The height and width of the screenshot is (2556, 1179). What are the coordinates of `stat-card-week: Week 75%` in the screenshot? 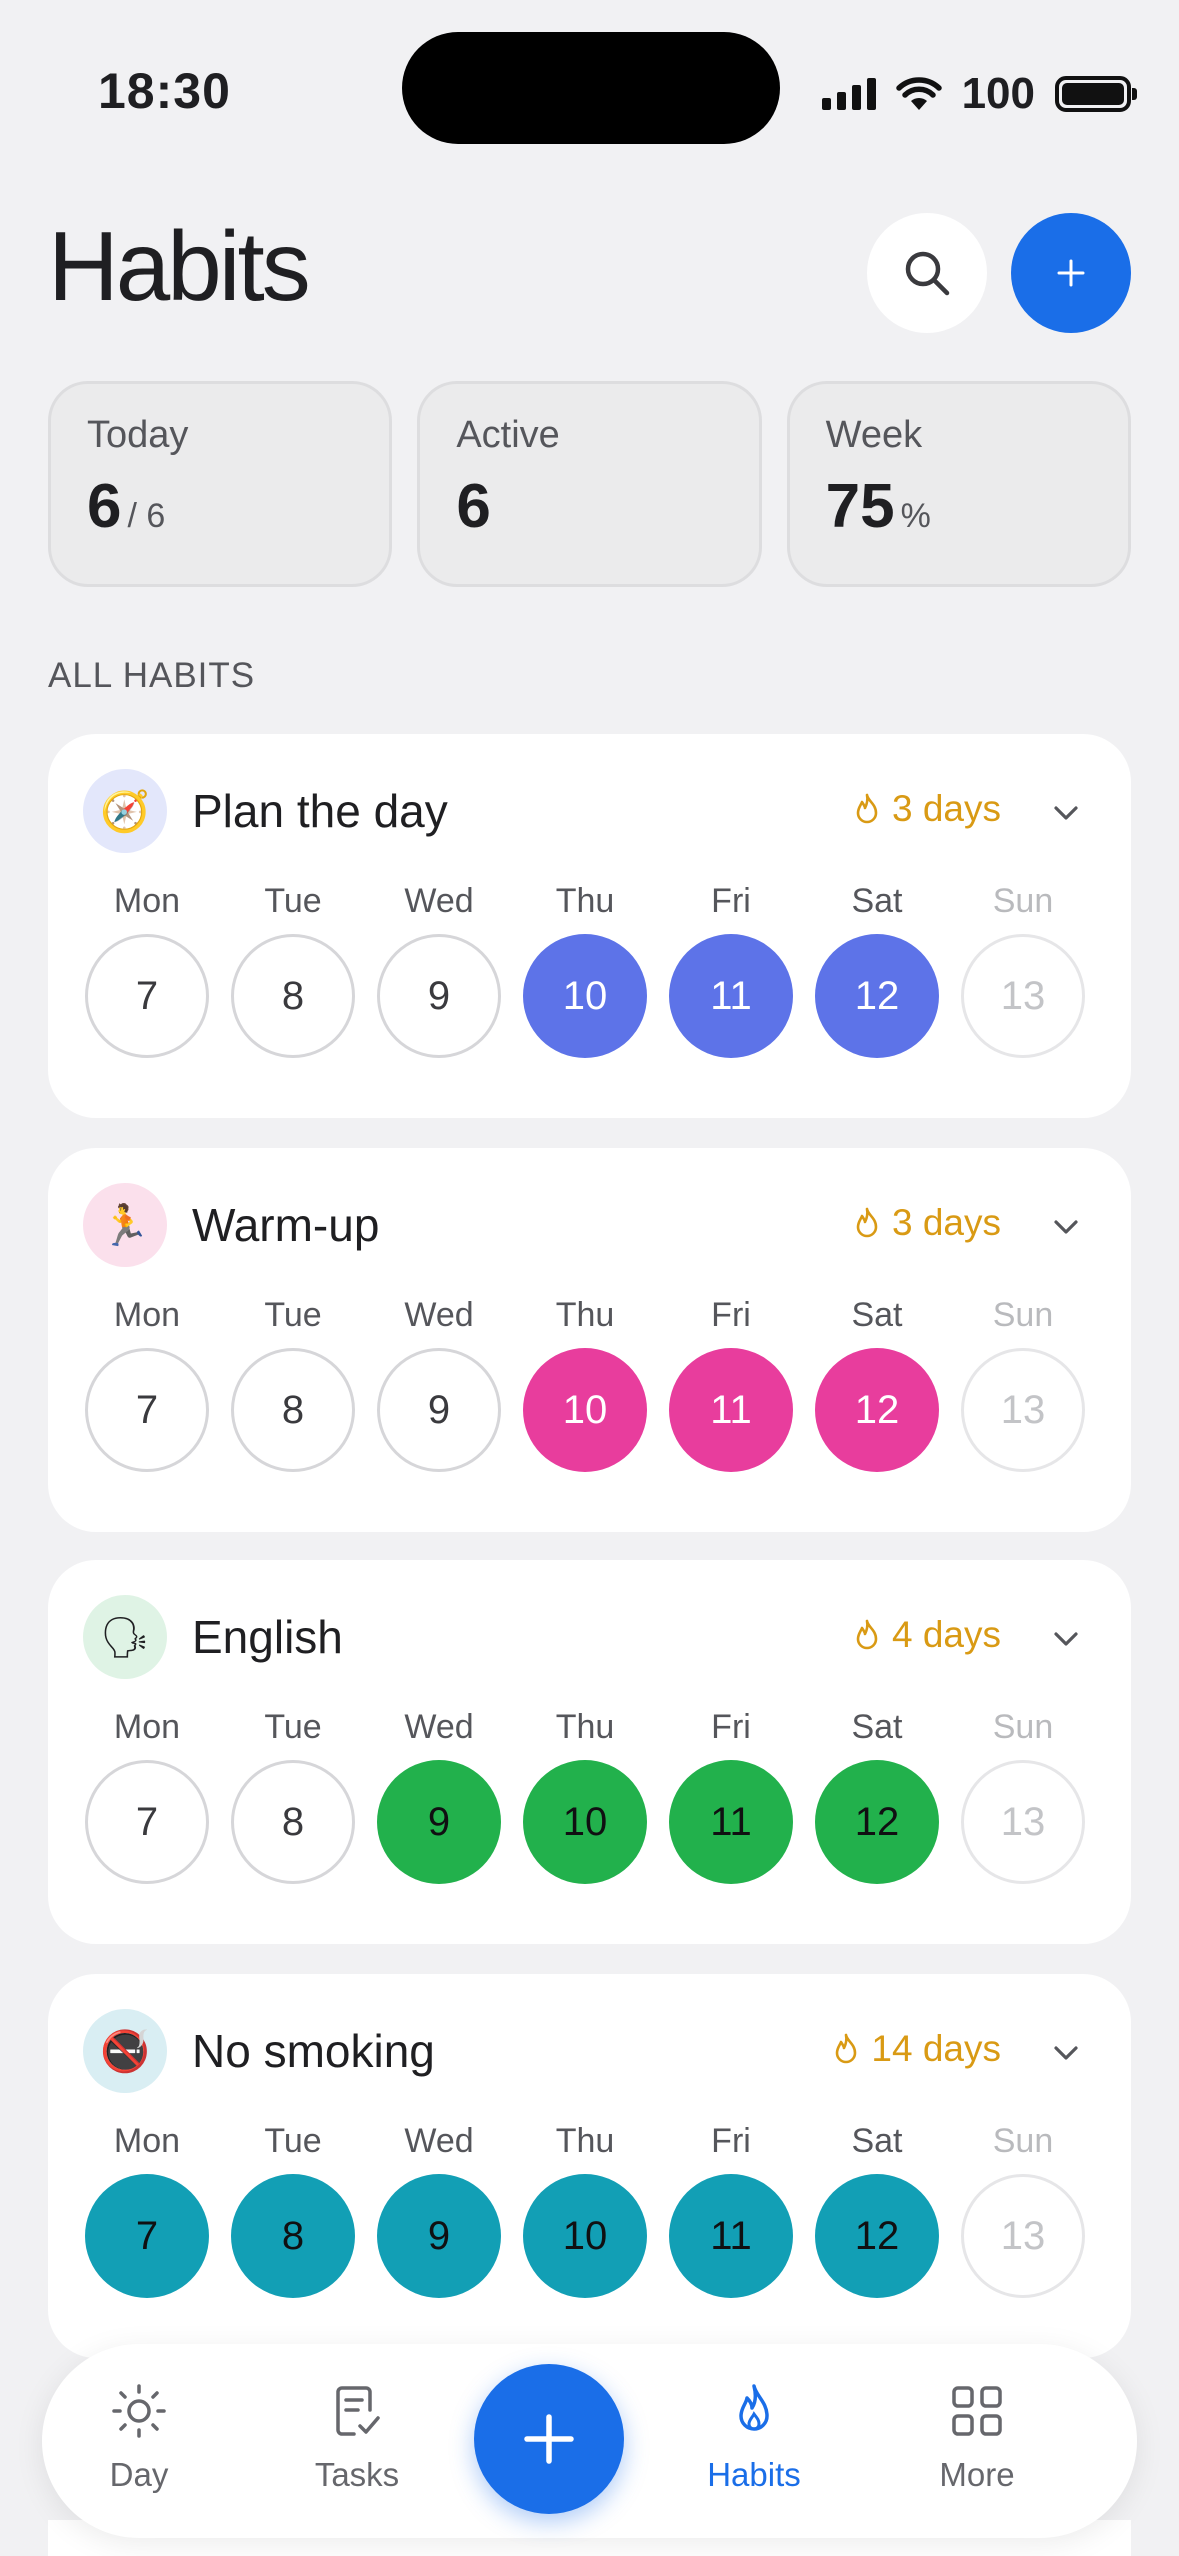 It's located at (958, 484).